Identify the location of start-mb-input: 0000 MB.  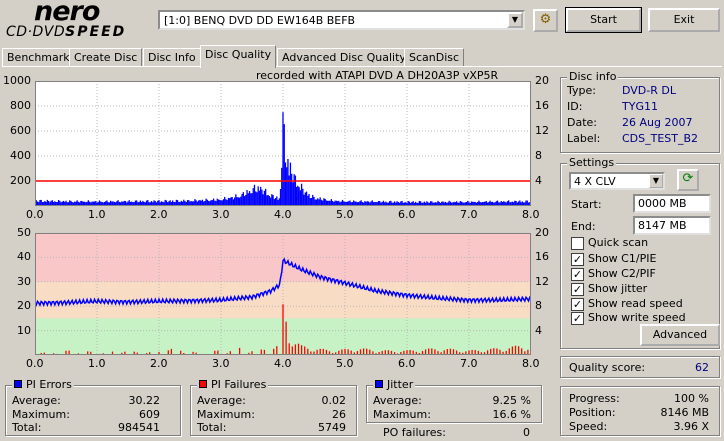
(672, 203).